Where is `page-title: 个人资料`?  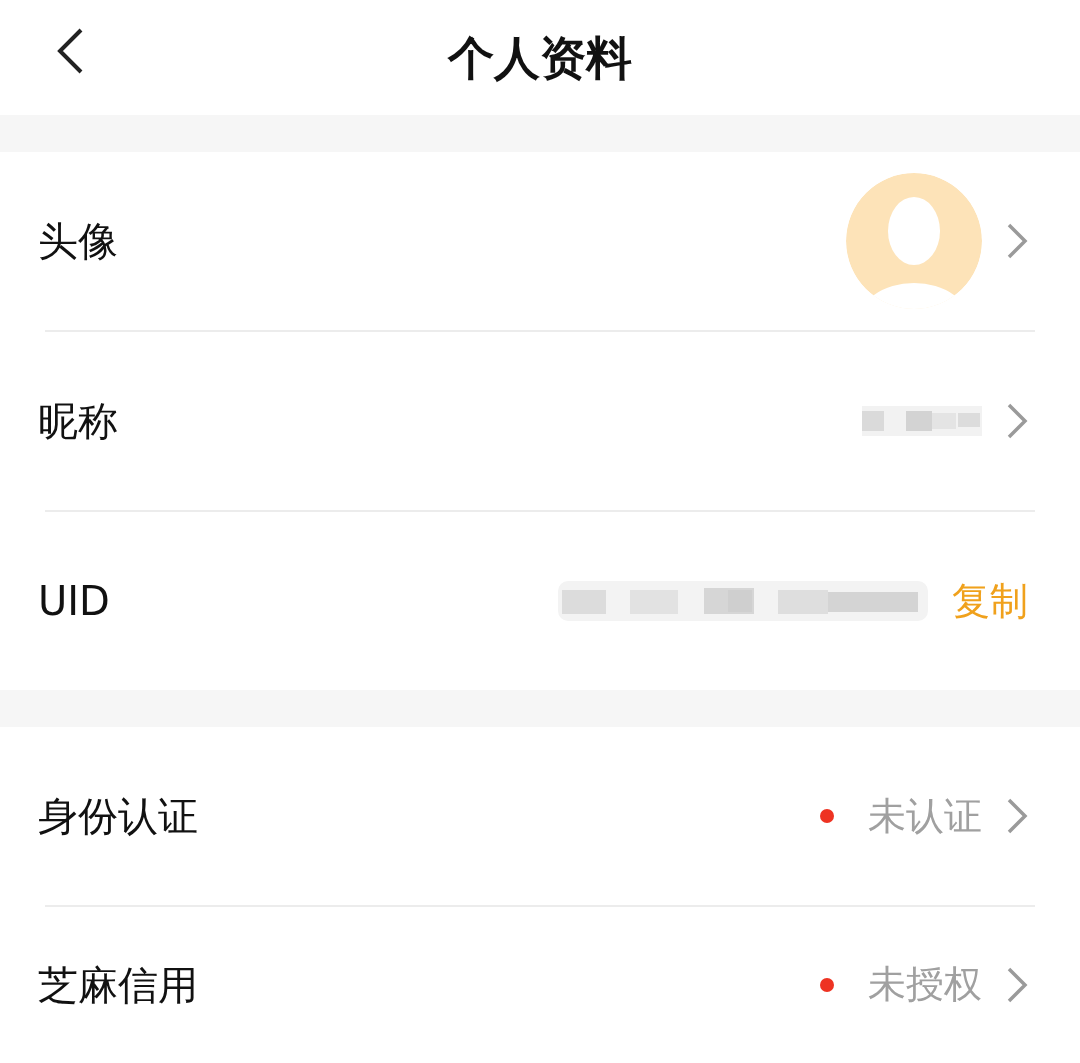
page-title: 个人资料 is located at coordinates (540, 57).